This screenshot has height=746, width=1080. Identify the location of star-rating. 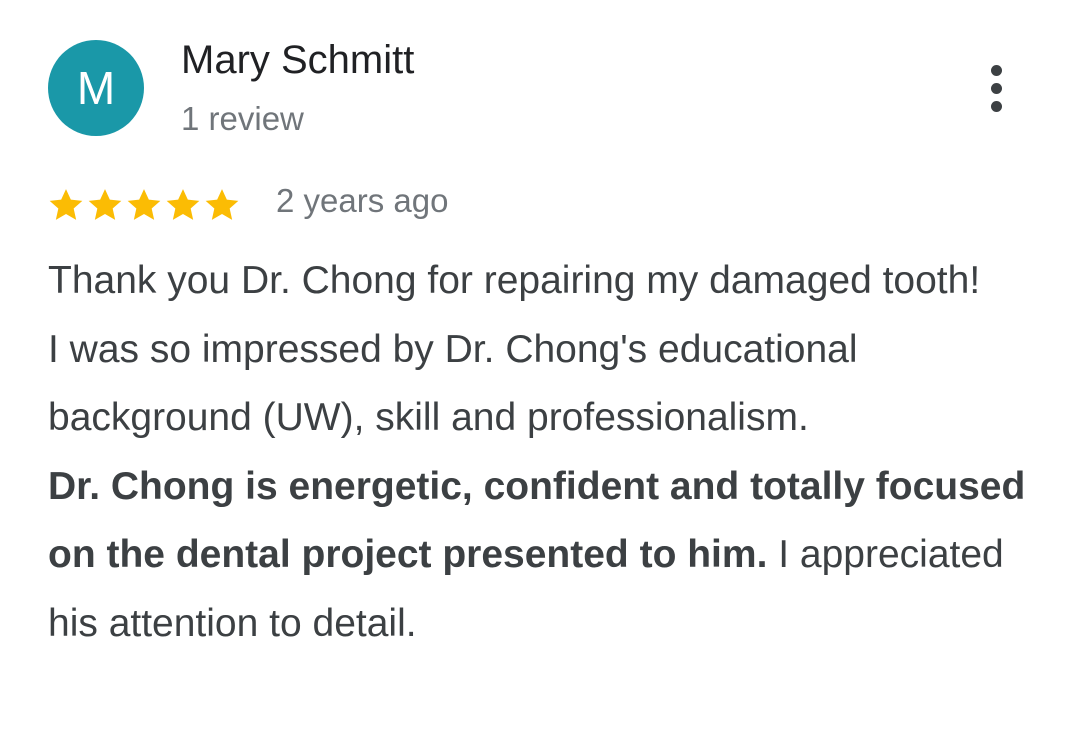
(143, 205).